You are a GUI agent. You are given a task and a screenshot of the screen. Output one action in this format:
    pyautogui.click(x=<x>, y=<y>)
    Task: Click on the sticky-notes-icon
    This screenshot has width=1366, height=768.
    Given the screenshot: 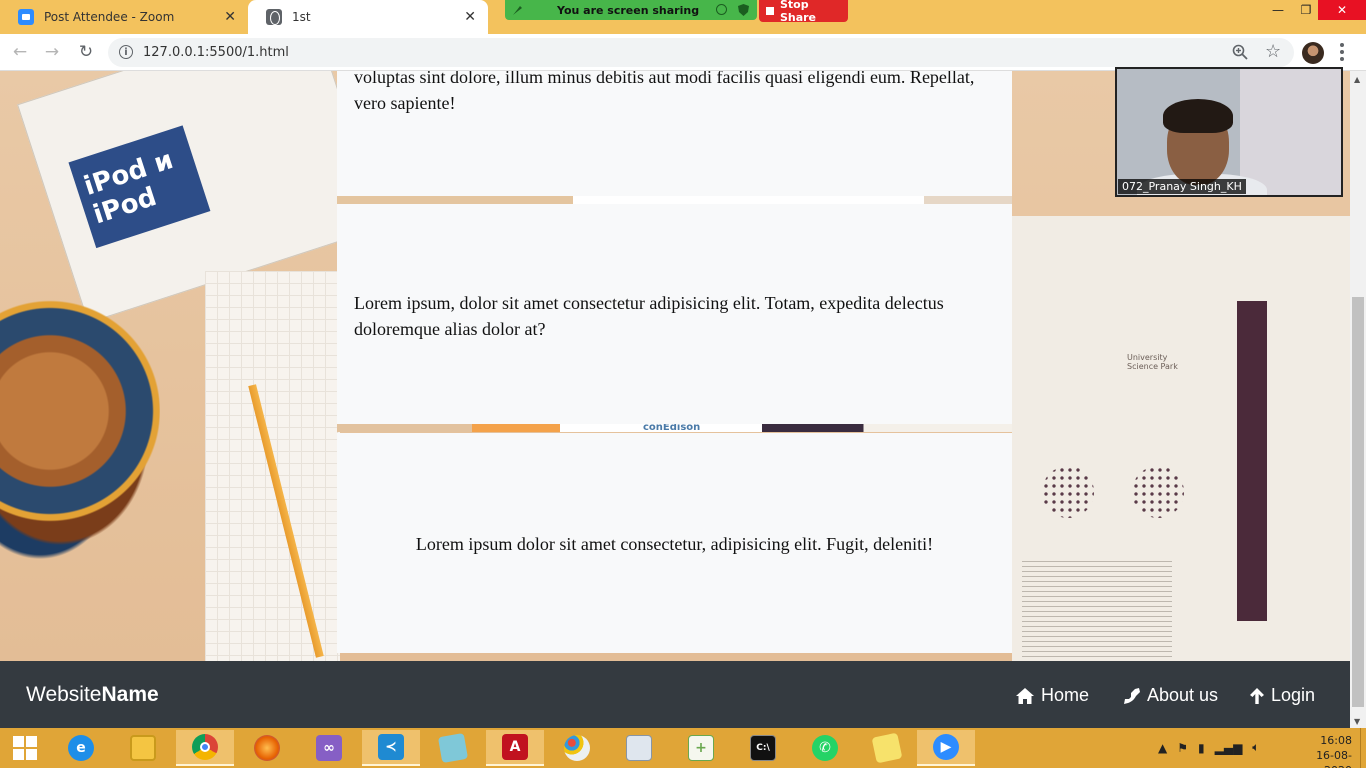 What is the action you would take?
    pyautogui.click(x=887, y=748)
    